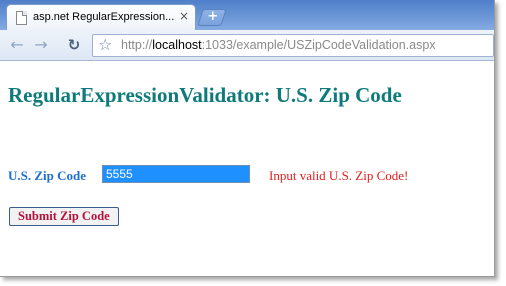 The height and width of the screenshot is (286, 506). I want to click on tab-active: asp.net RegularExpression... ×, so click(101, 17).